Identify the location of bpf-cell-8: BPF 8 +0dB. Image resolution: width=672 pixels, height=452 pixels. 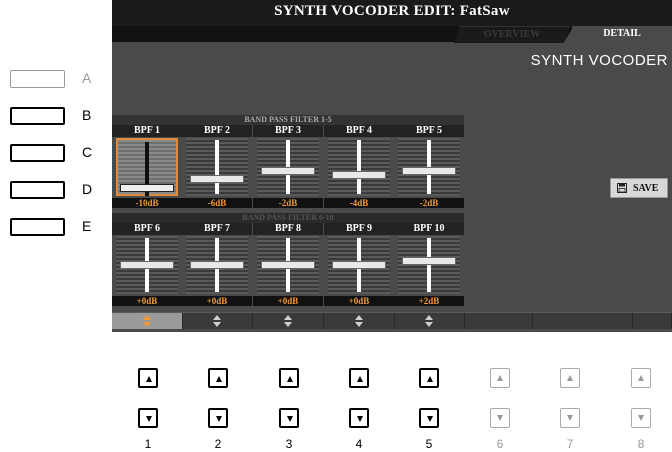
(288, 264).